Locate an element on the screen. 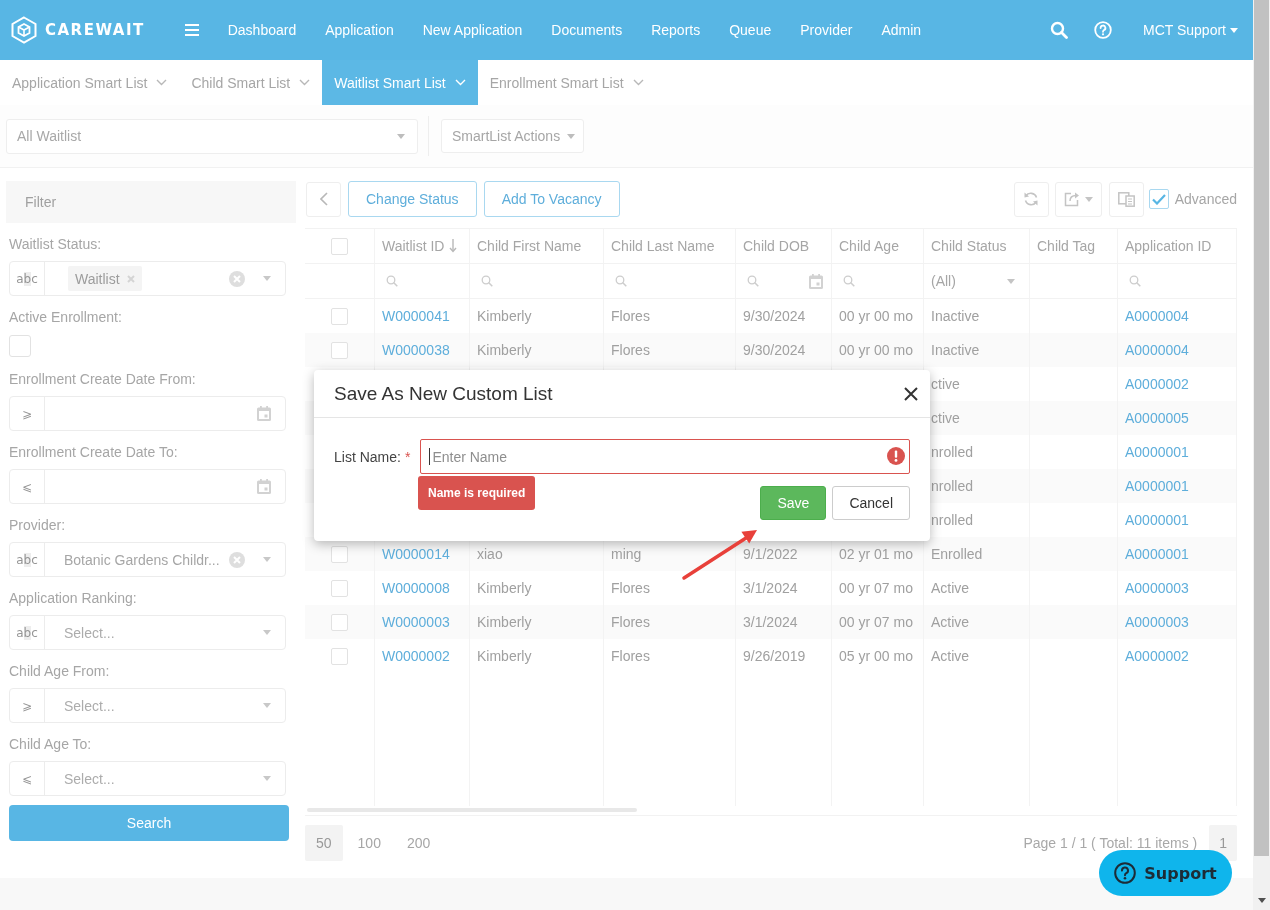 Image resolution: width=1270 pixels, height=910 pixels. column-header: Child Status is located at coordinates (977, 246).